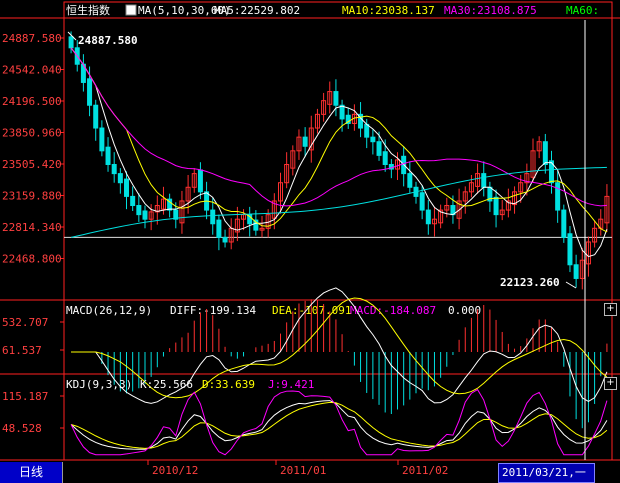 This screenshot has height=483, width=620. What do you see at coordinates (31, 472) in the screenshot?
I see `period-tab-daily: 日线` at bounding box center [31, 472].